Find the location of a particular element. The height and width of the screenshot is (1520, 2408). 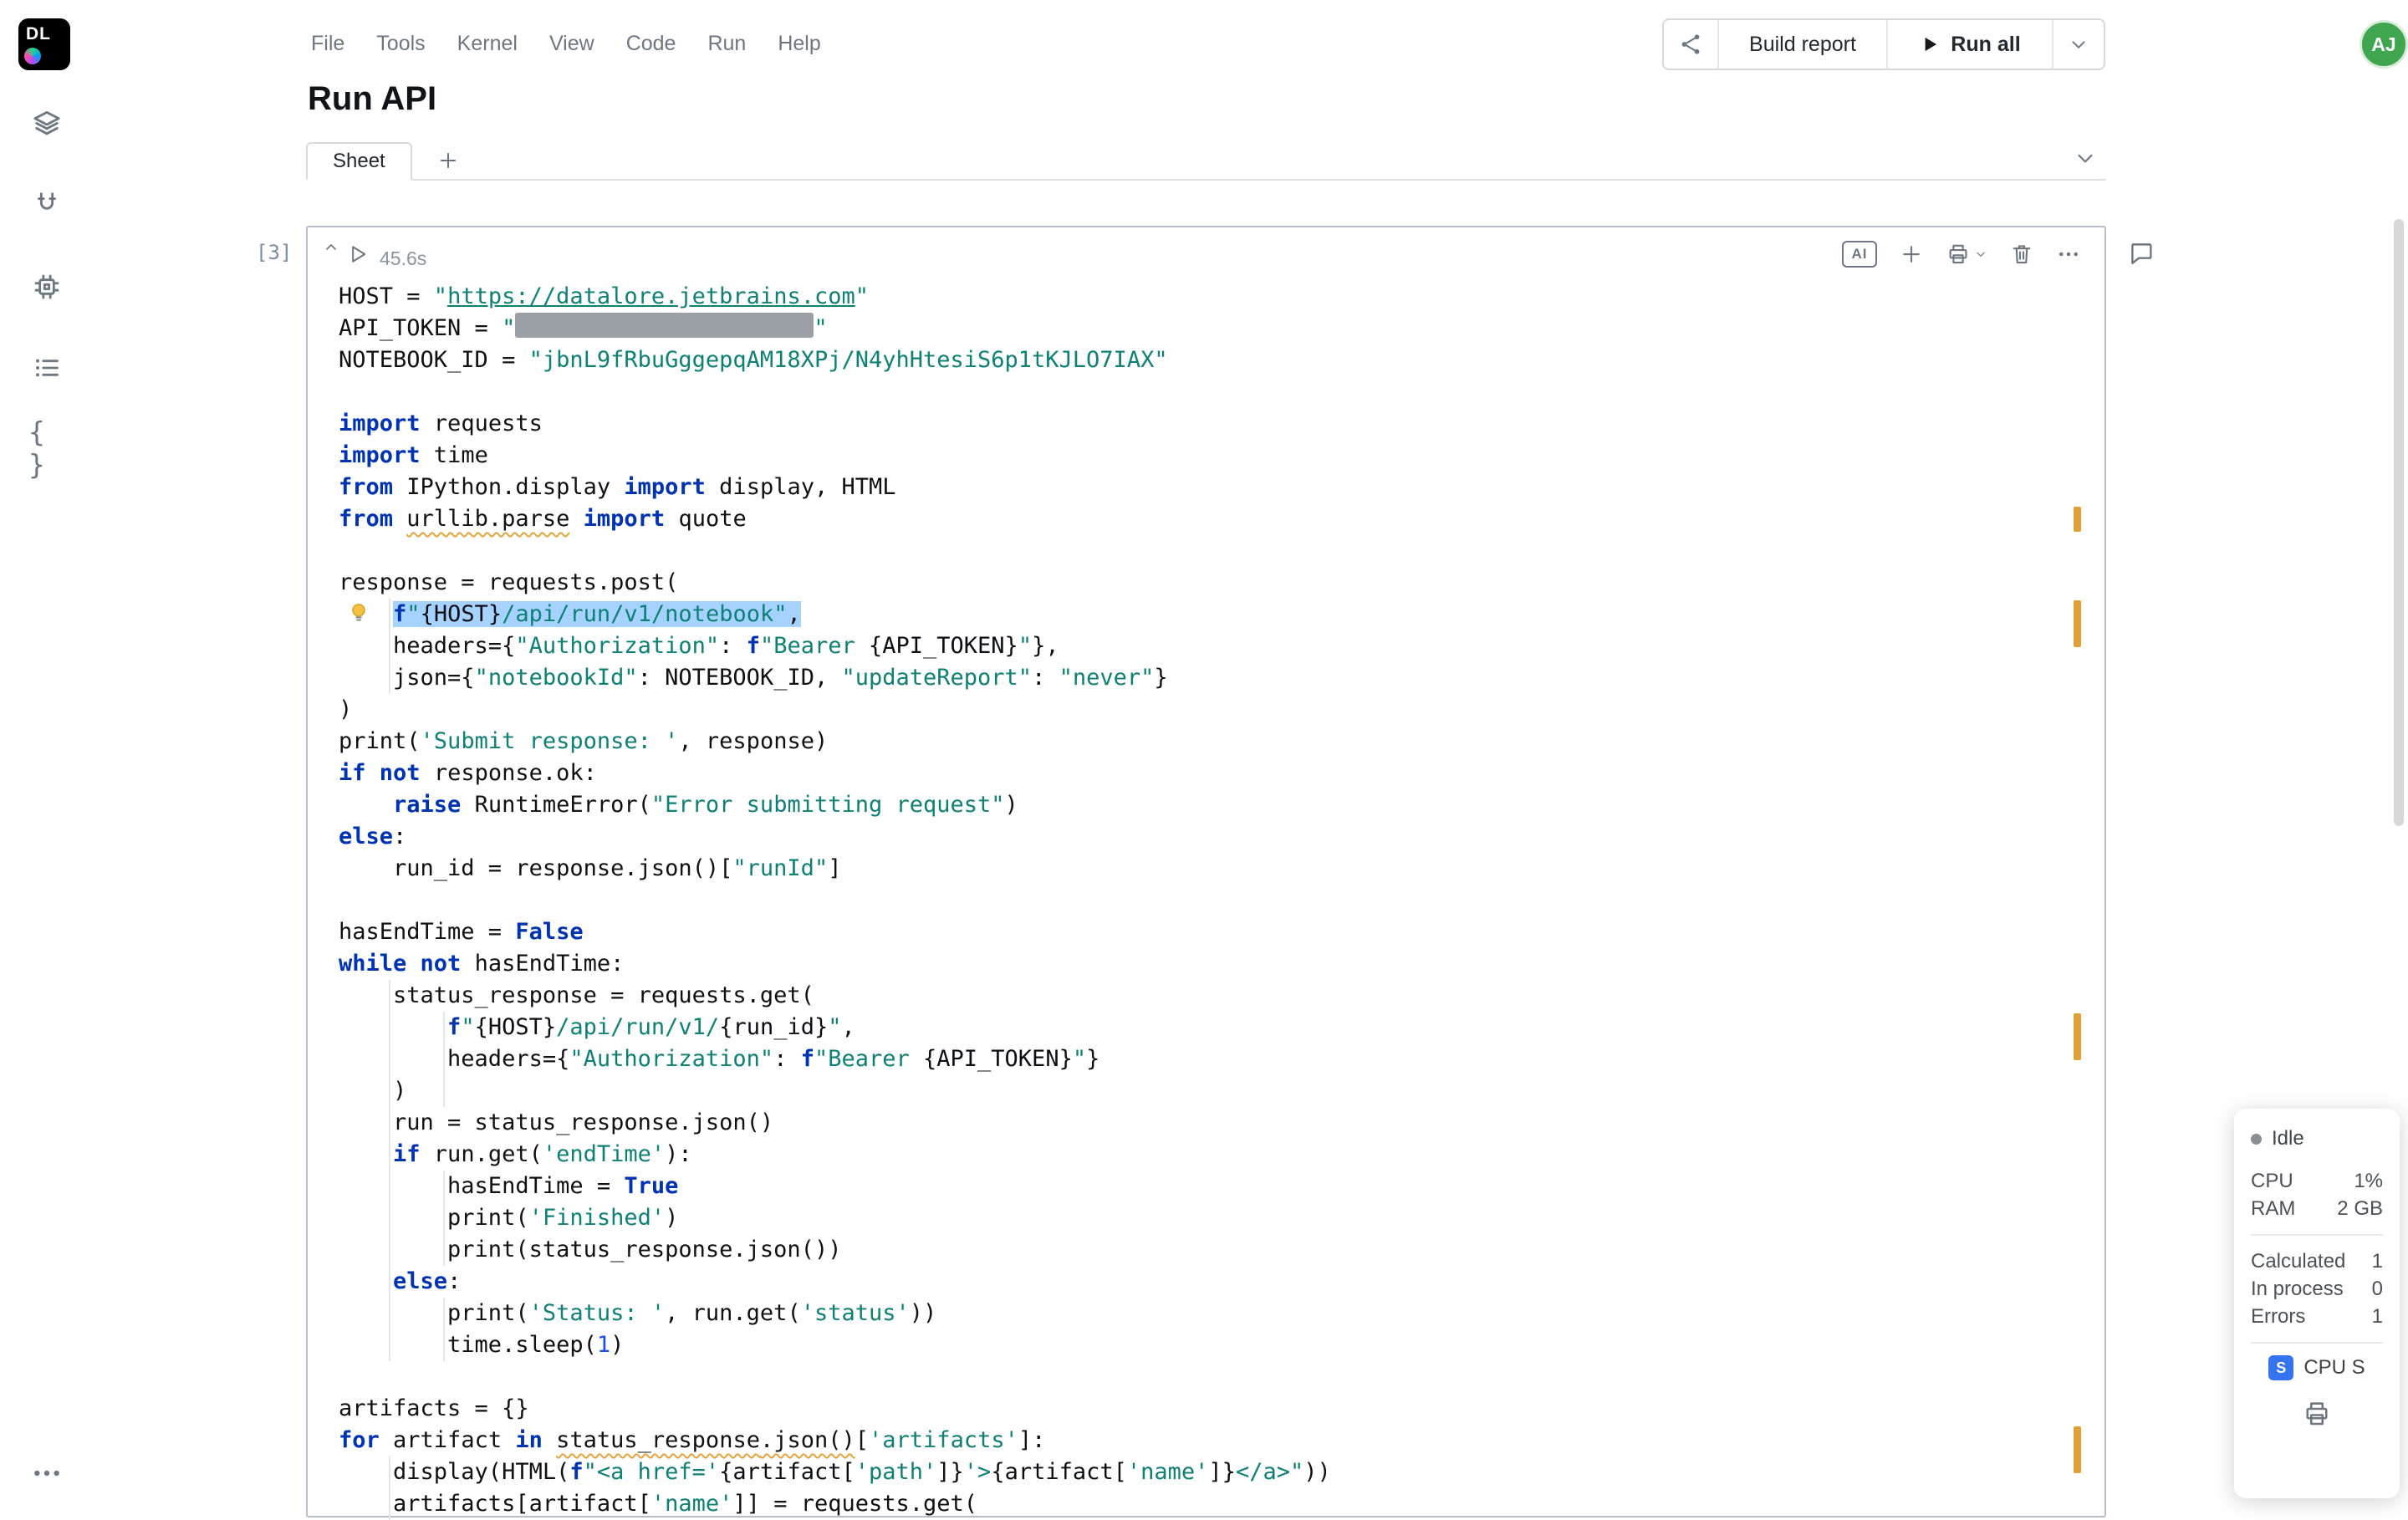

user-avatar: AJ is located at coordinates (2384, 44).